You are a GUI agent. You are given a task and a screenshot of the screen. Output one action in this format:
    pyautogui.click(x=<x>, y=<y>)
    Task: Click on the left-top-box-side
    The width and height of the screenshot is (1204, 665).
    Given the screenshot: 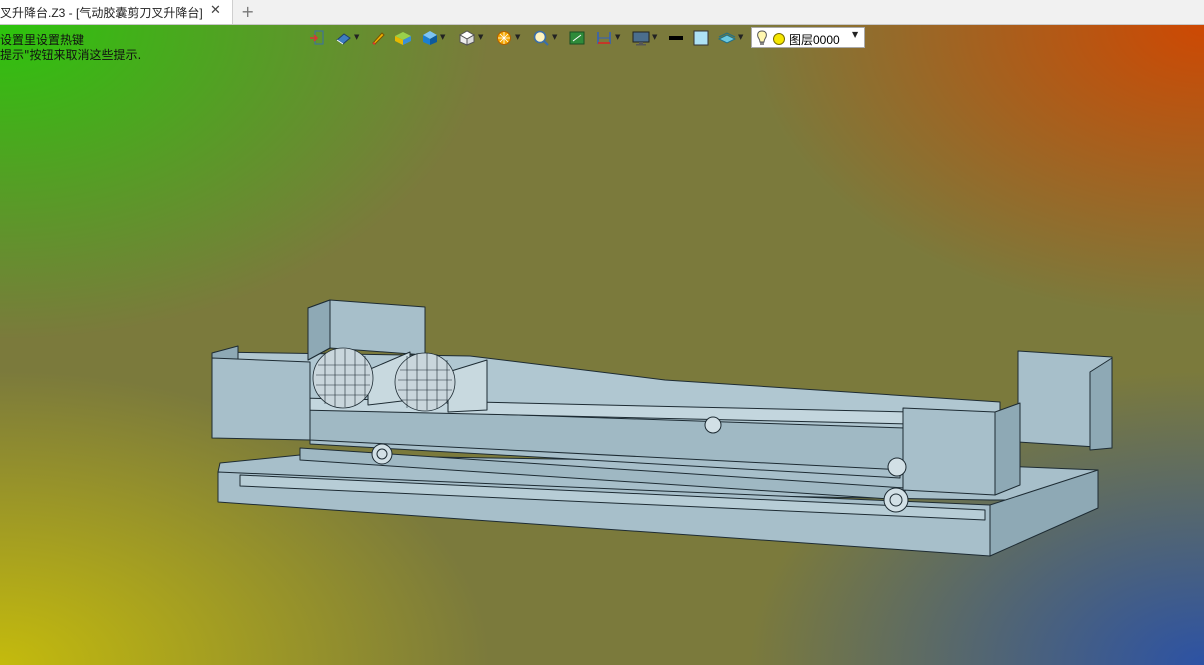 What is the action you would take?
    pyautogui.click(x=319, y=330)
    